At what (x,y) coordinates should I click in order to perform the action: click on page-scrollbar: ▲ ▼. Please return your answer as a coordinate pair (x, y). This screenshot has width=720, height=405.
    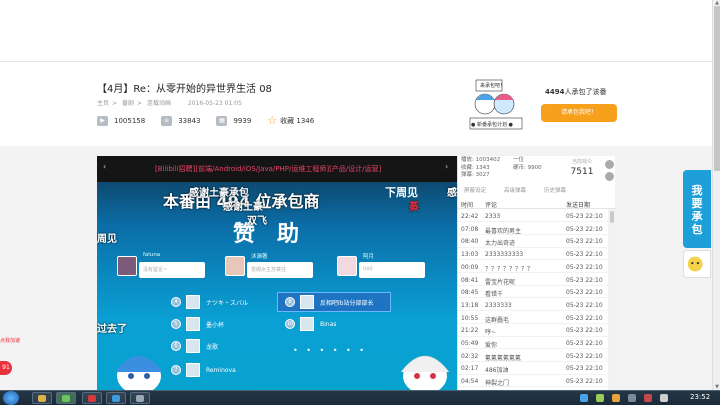
    Looking at the image, I should click on (716, 195).